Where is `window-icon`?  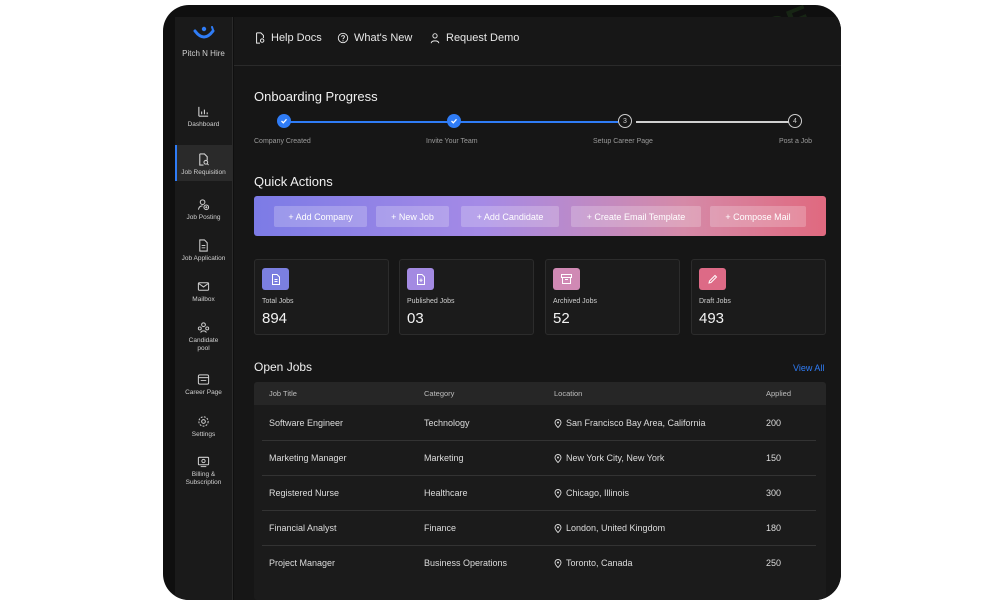 window-icon is located at coordinates (203, 379).